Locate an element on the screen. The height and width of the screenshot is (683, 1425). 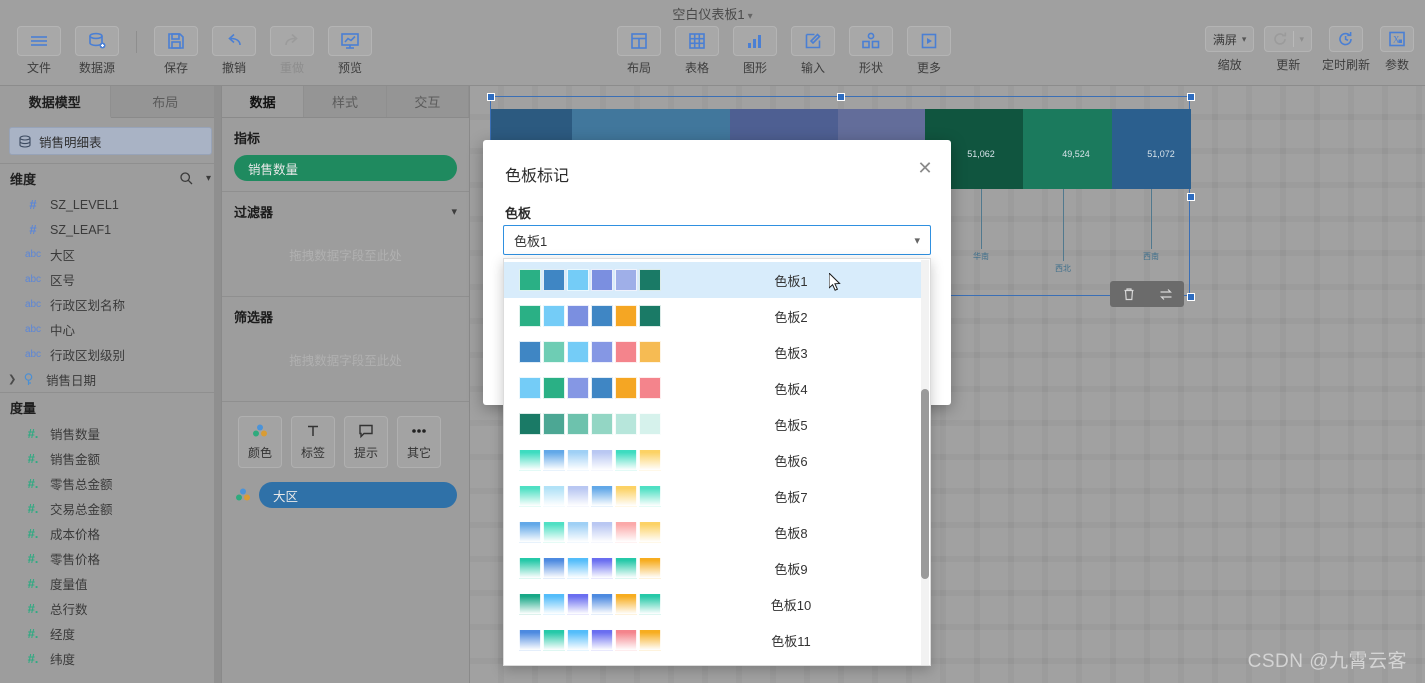
chart-leader-line is located at coordinates (1063, 225).